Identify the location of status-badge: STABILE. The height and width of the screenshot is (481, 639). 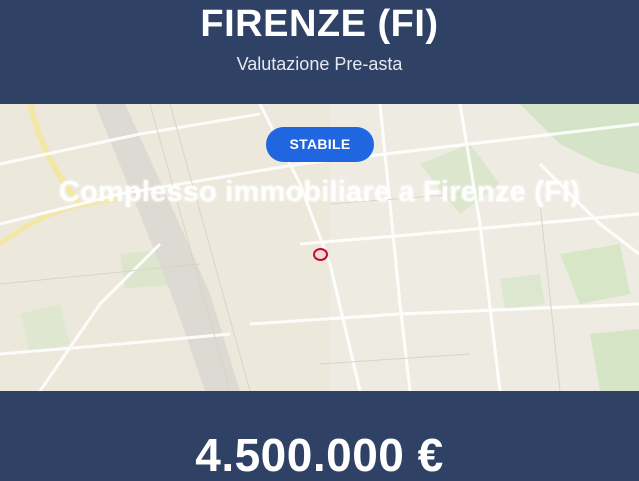
(320, 144).